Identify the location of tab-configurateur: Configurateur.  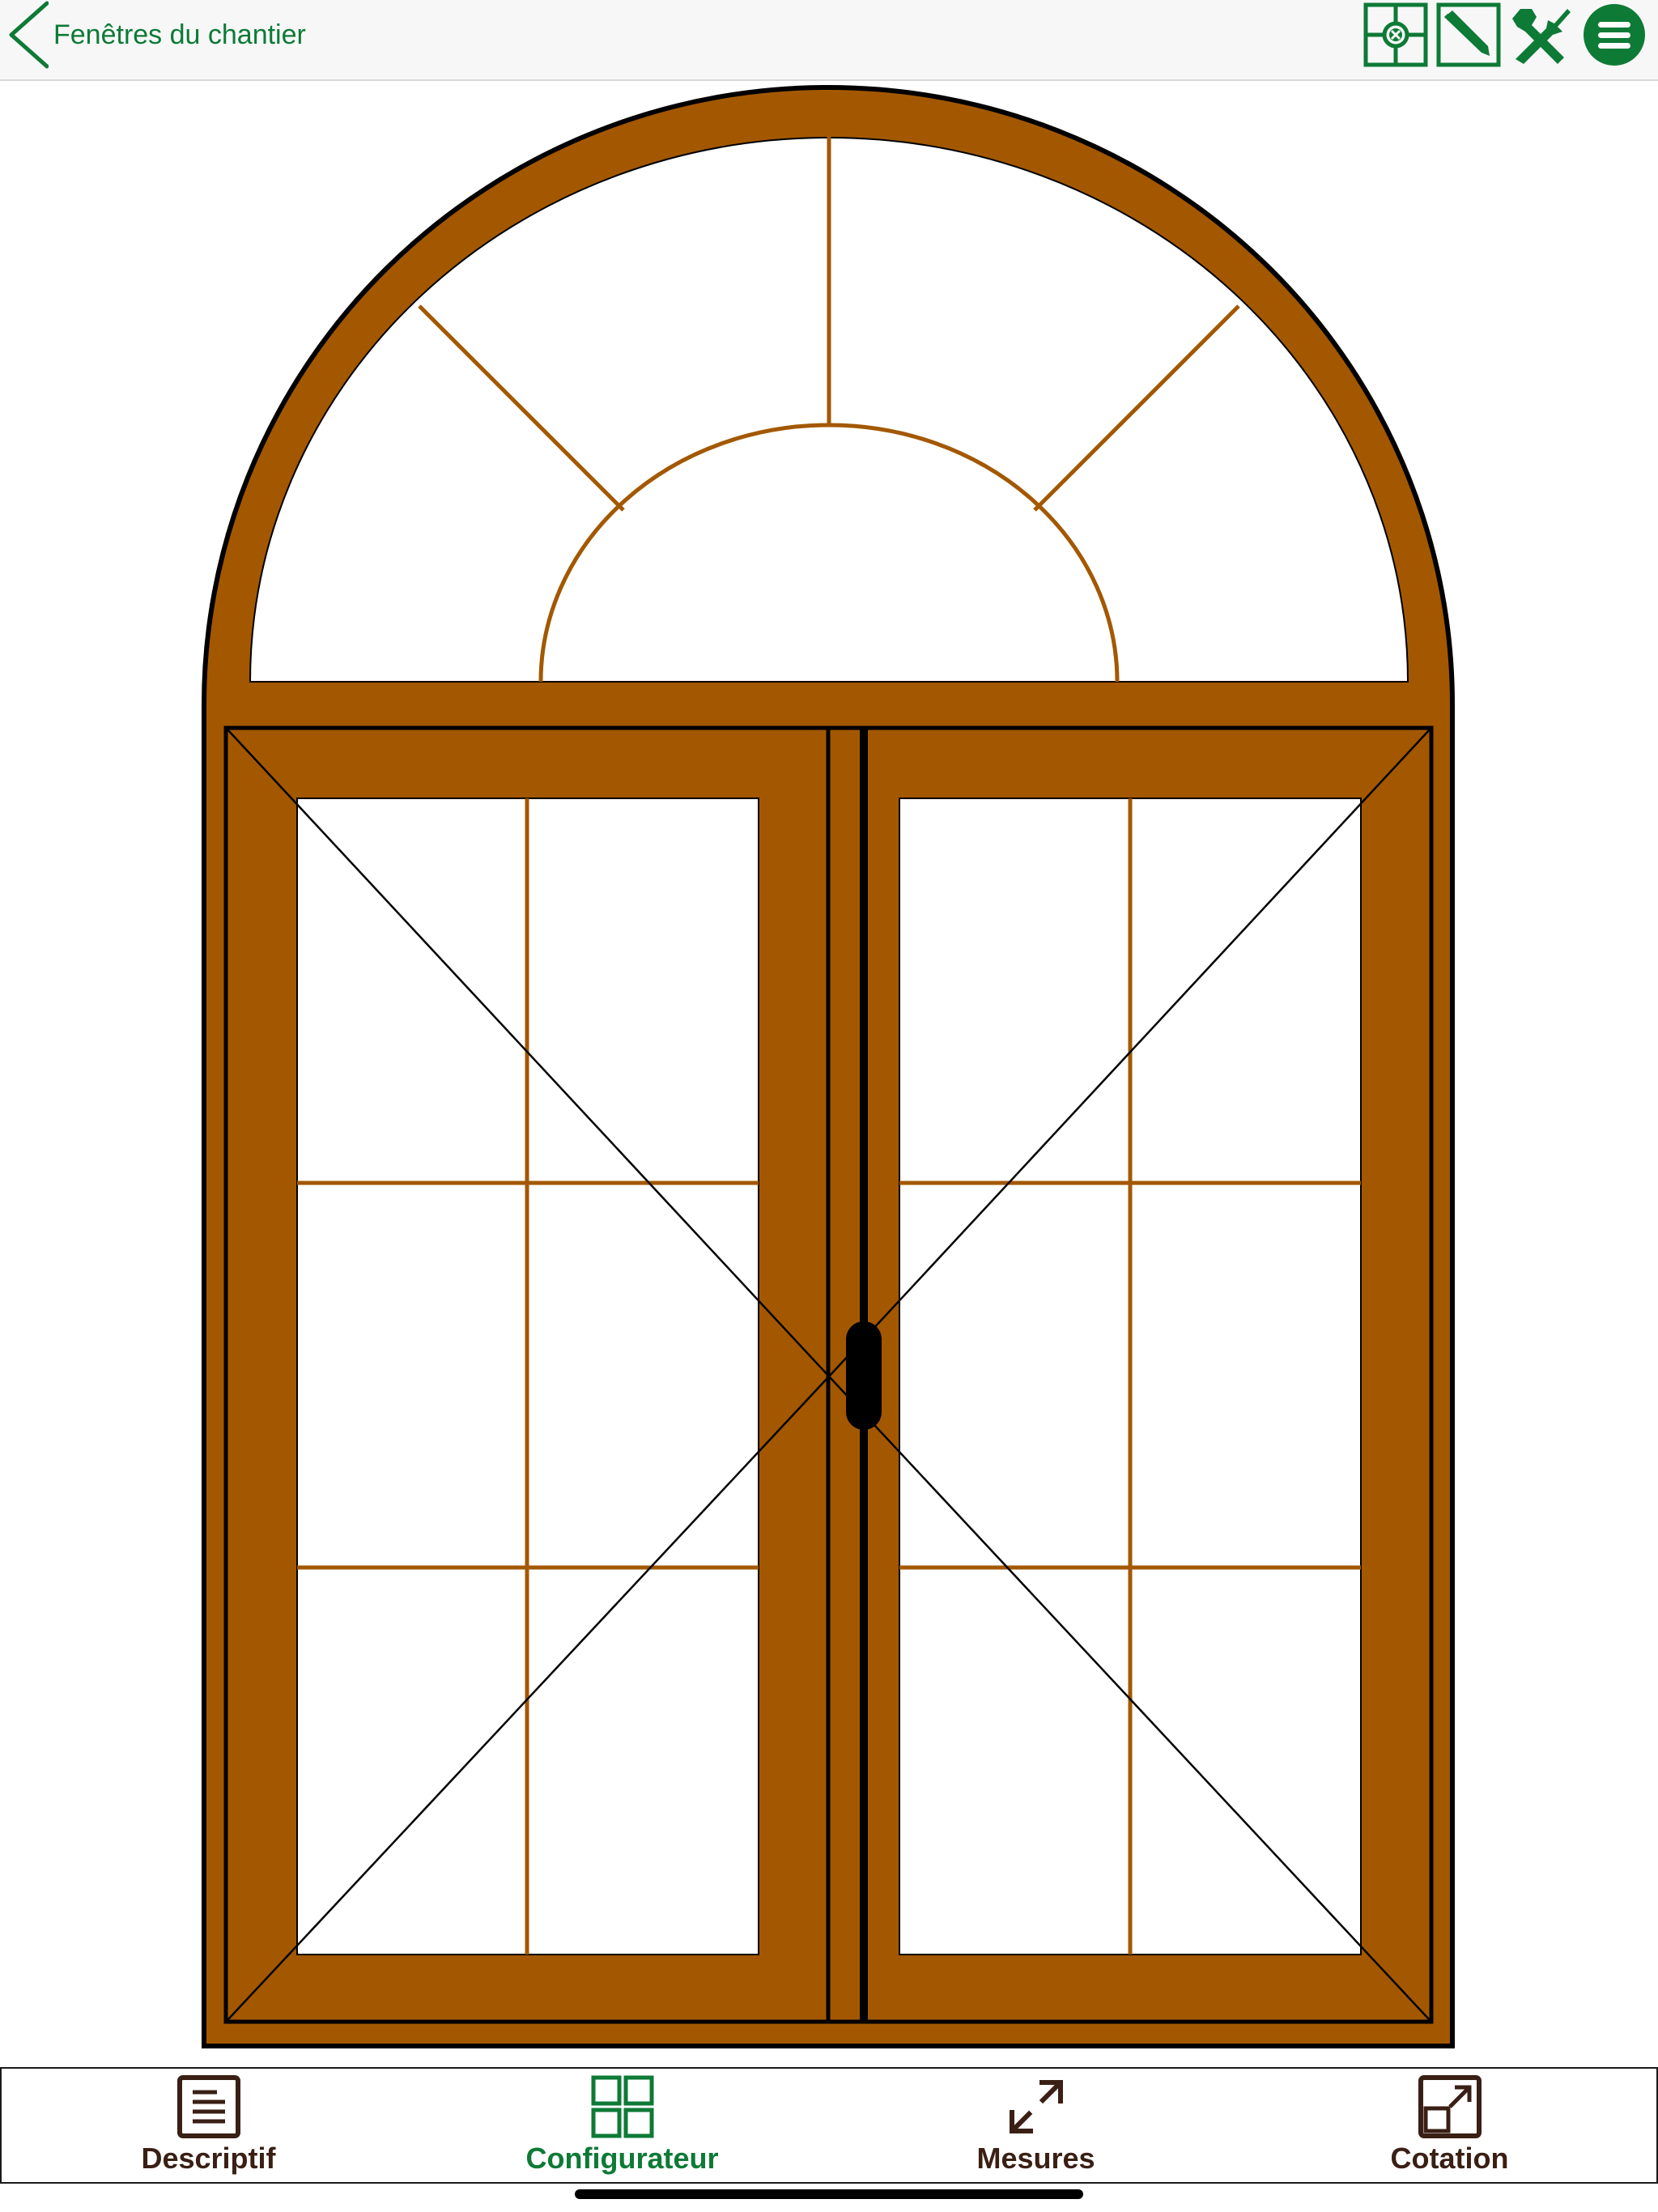
(622, 2126).